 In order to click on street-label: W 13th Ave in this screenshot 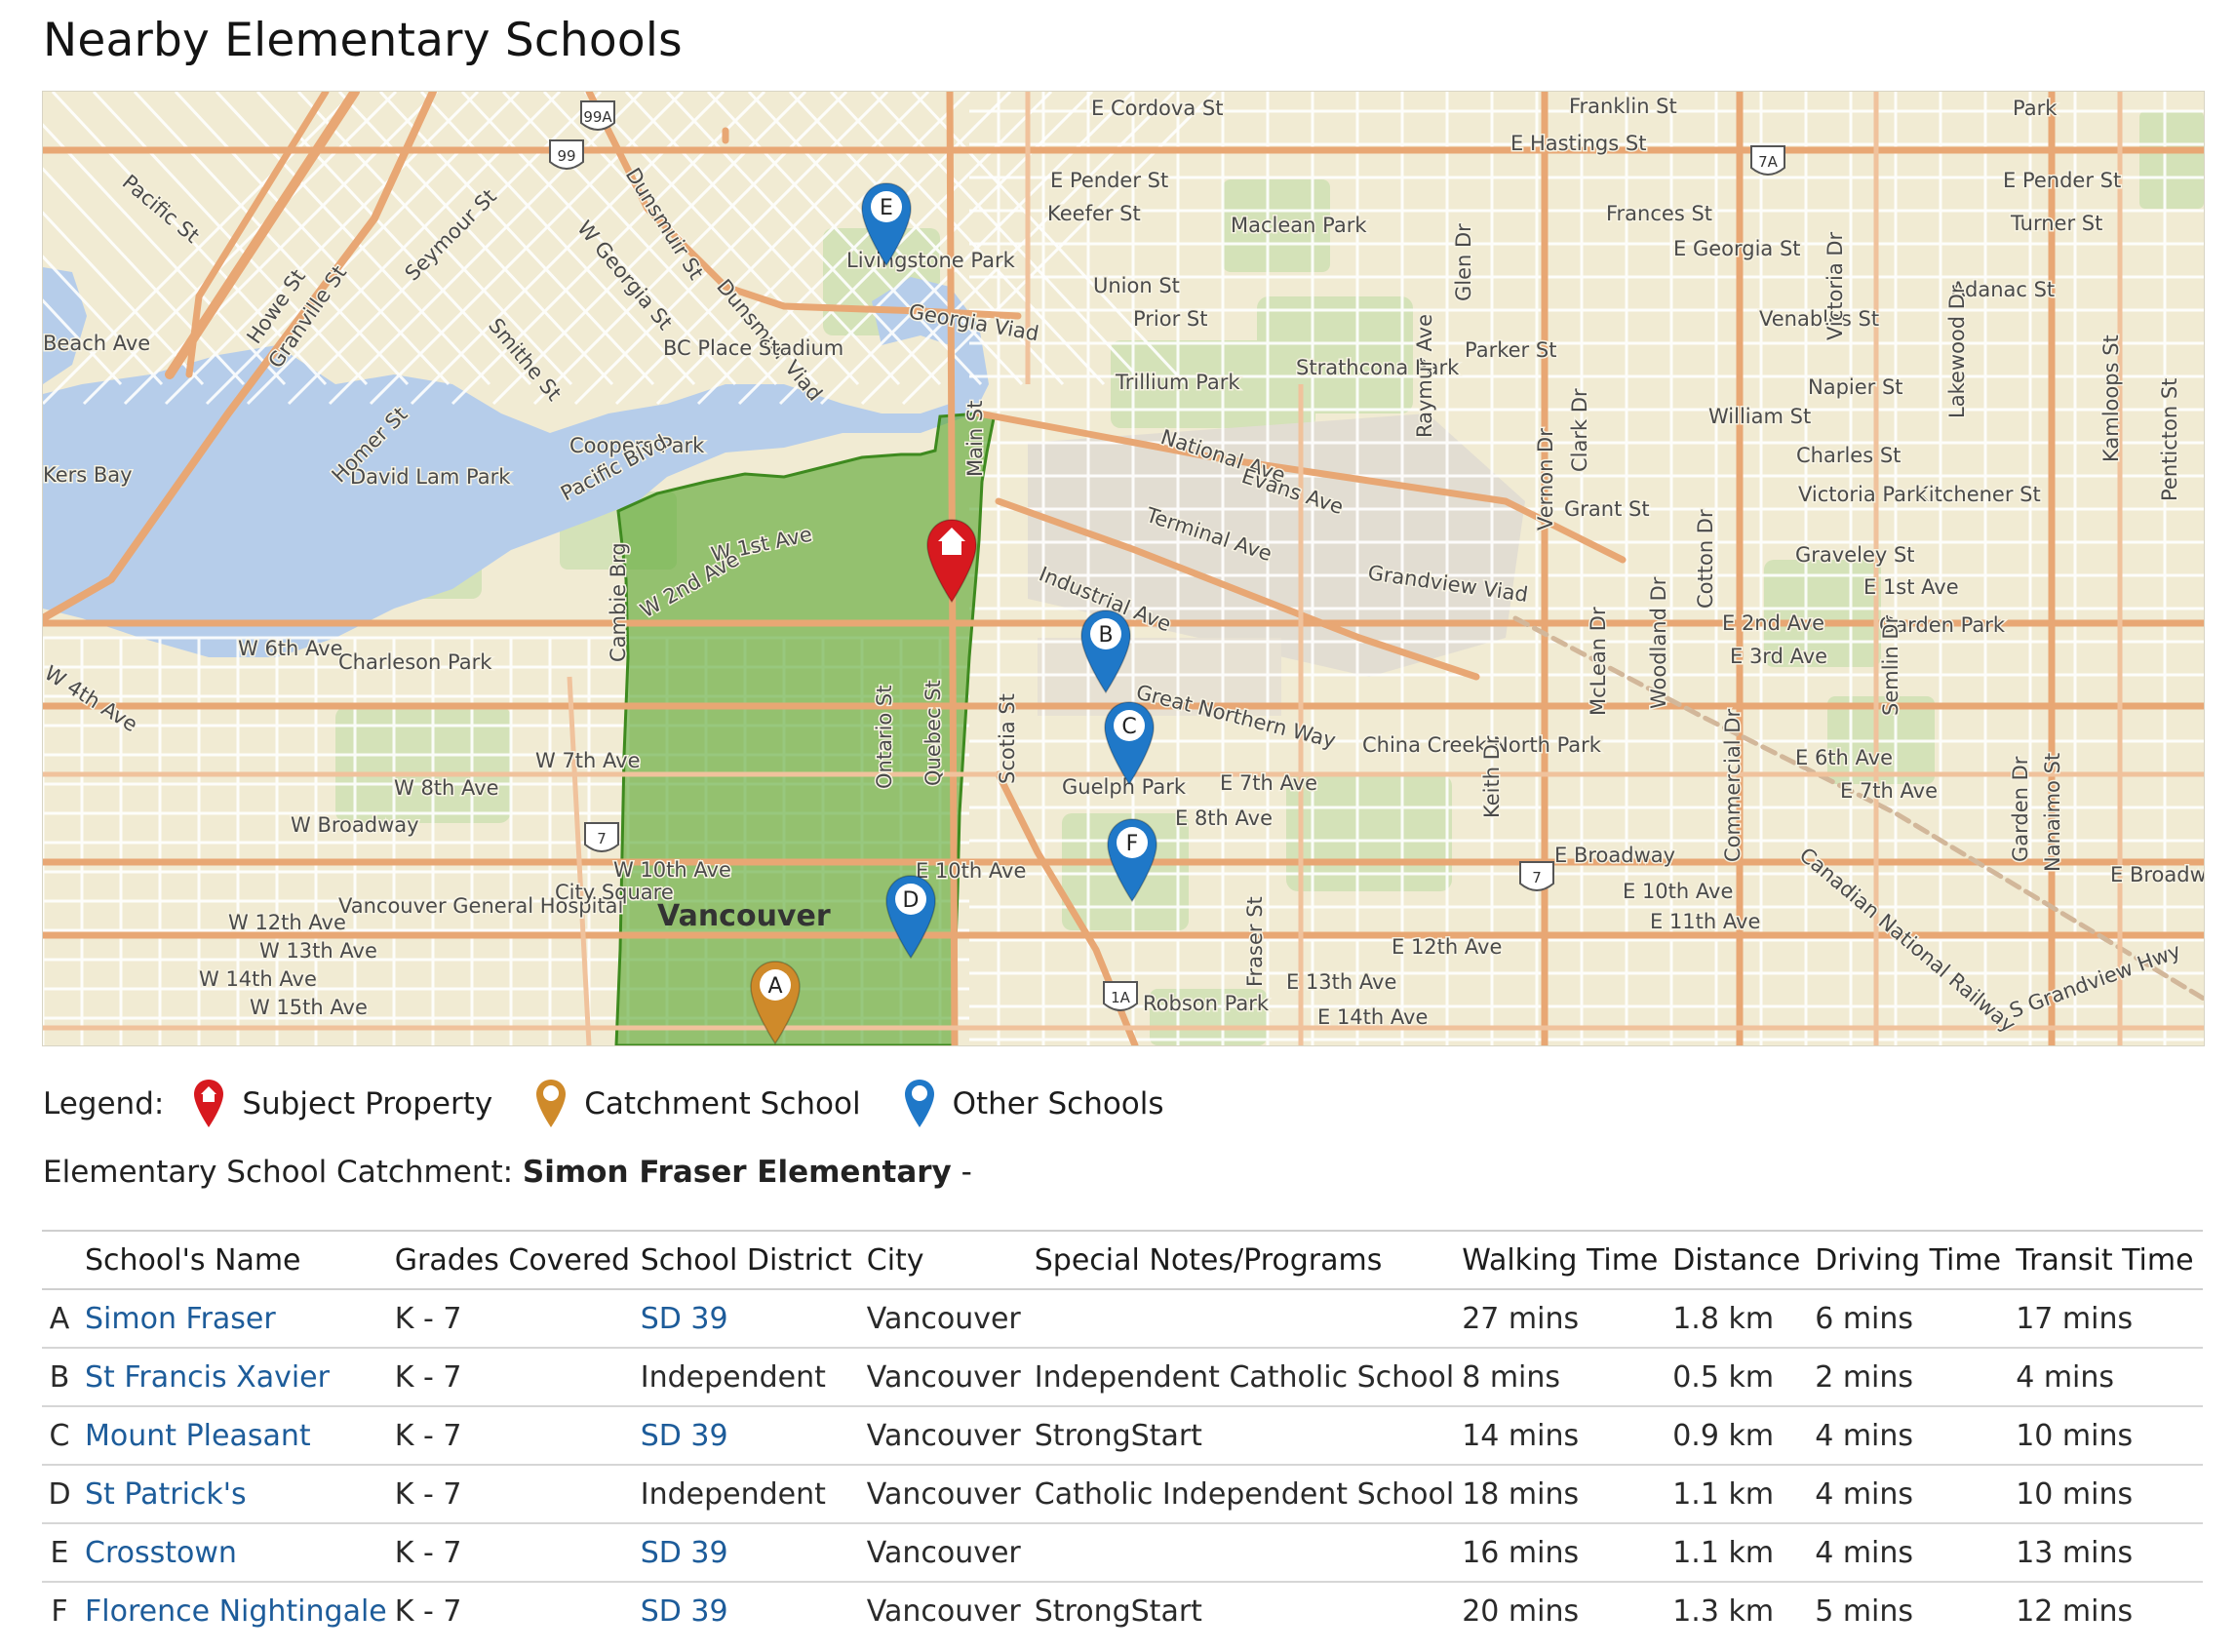, I will do `click(318, 951)`.